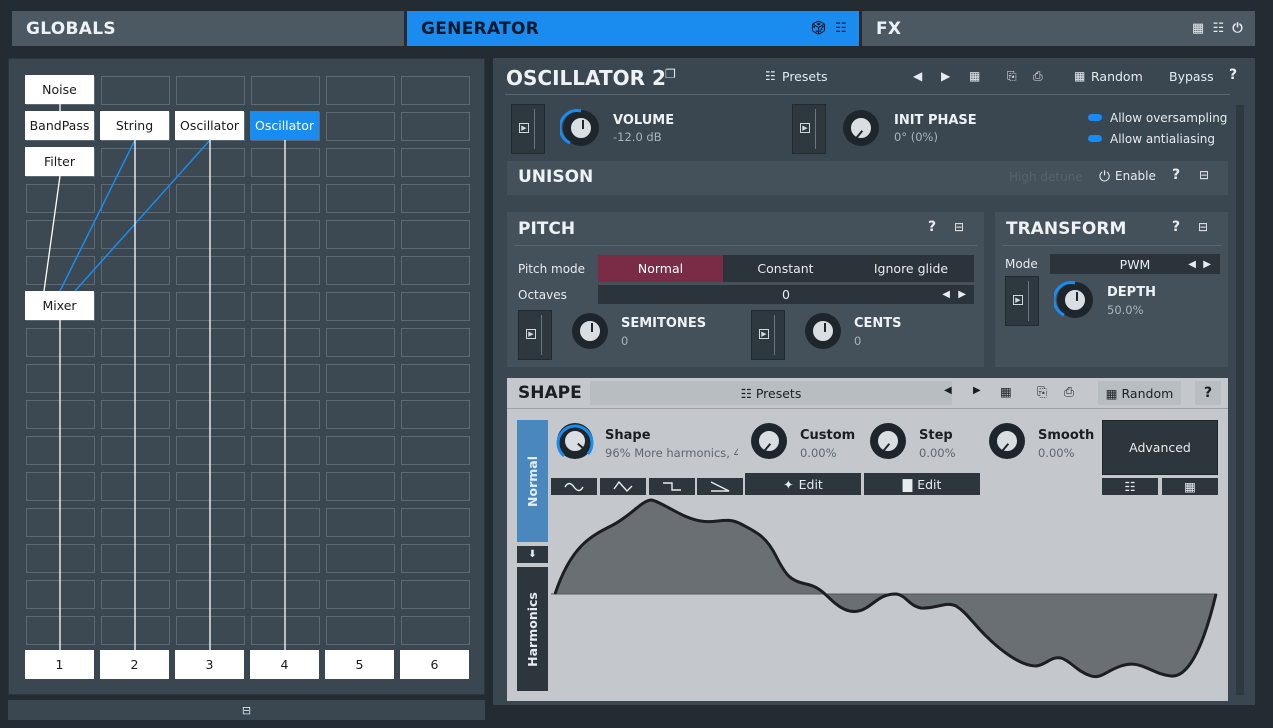 The image size is (1273, 728). I want to click on waveform-display, so click(886, 596).